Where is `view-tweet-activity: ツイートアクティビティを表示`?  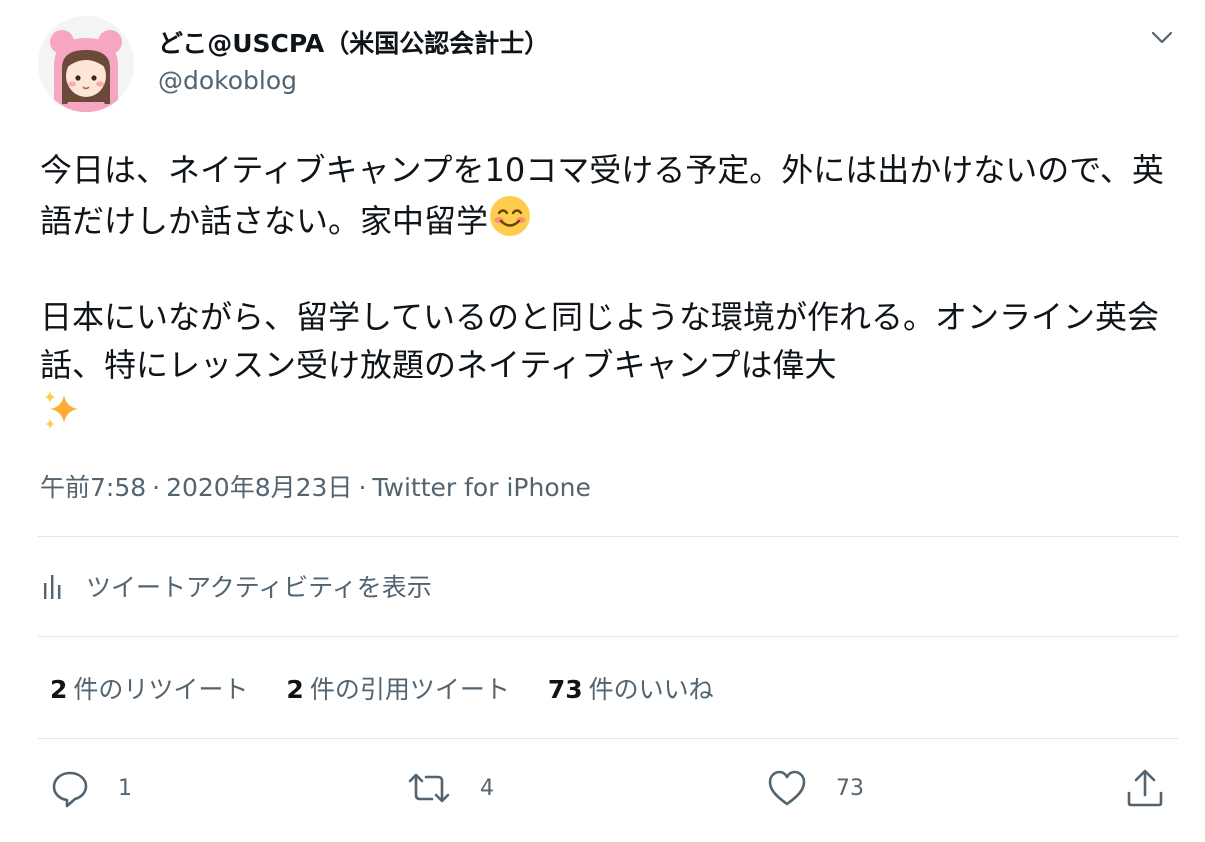 view-tweet-activity: ツイートアクティビティを表示 is located at coordinates (236, 586).